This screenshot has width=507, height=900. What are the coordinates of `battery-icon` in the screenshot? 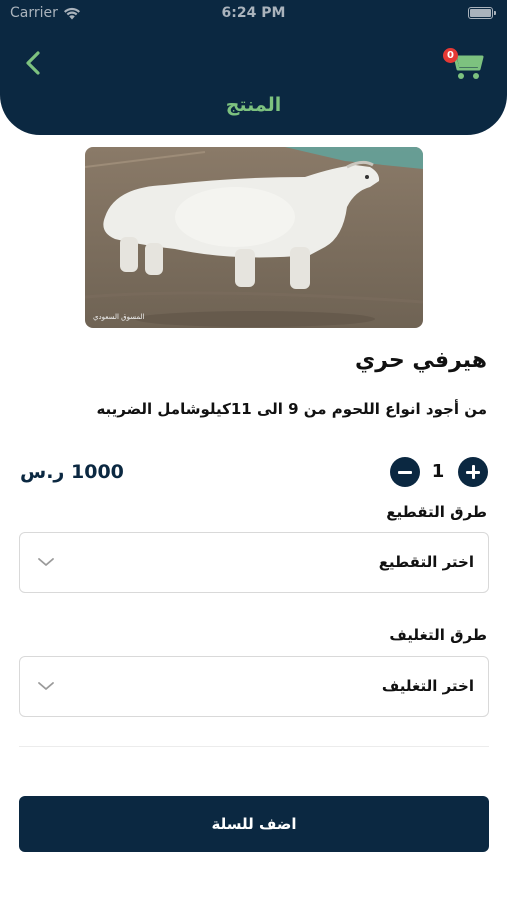 It's located at (482, 13).